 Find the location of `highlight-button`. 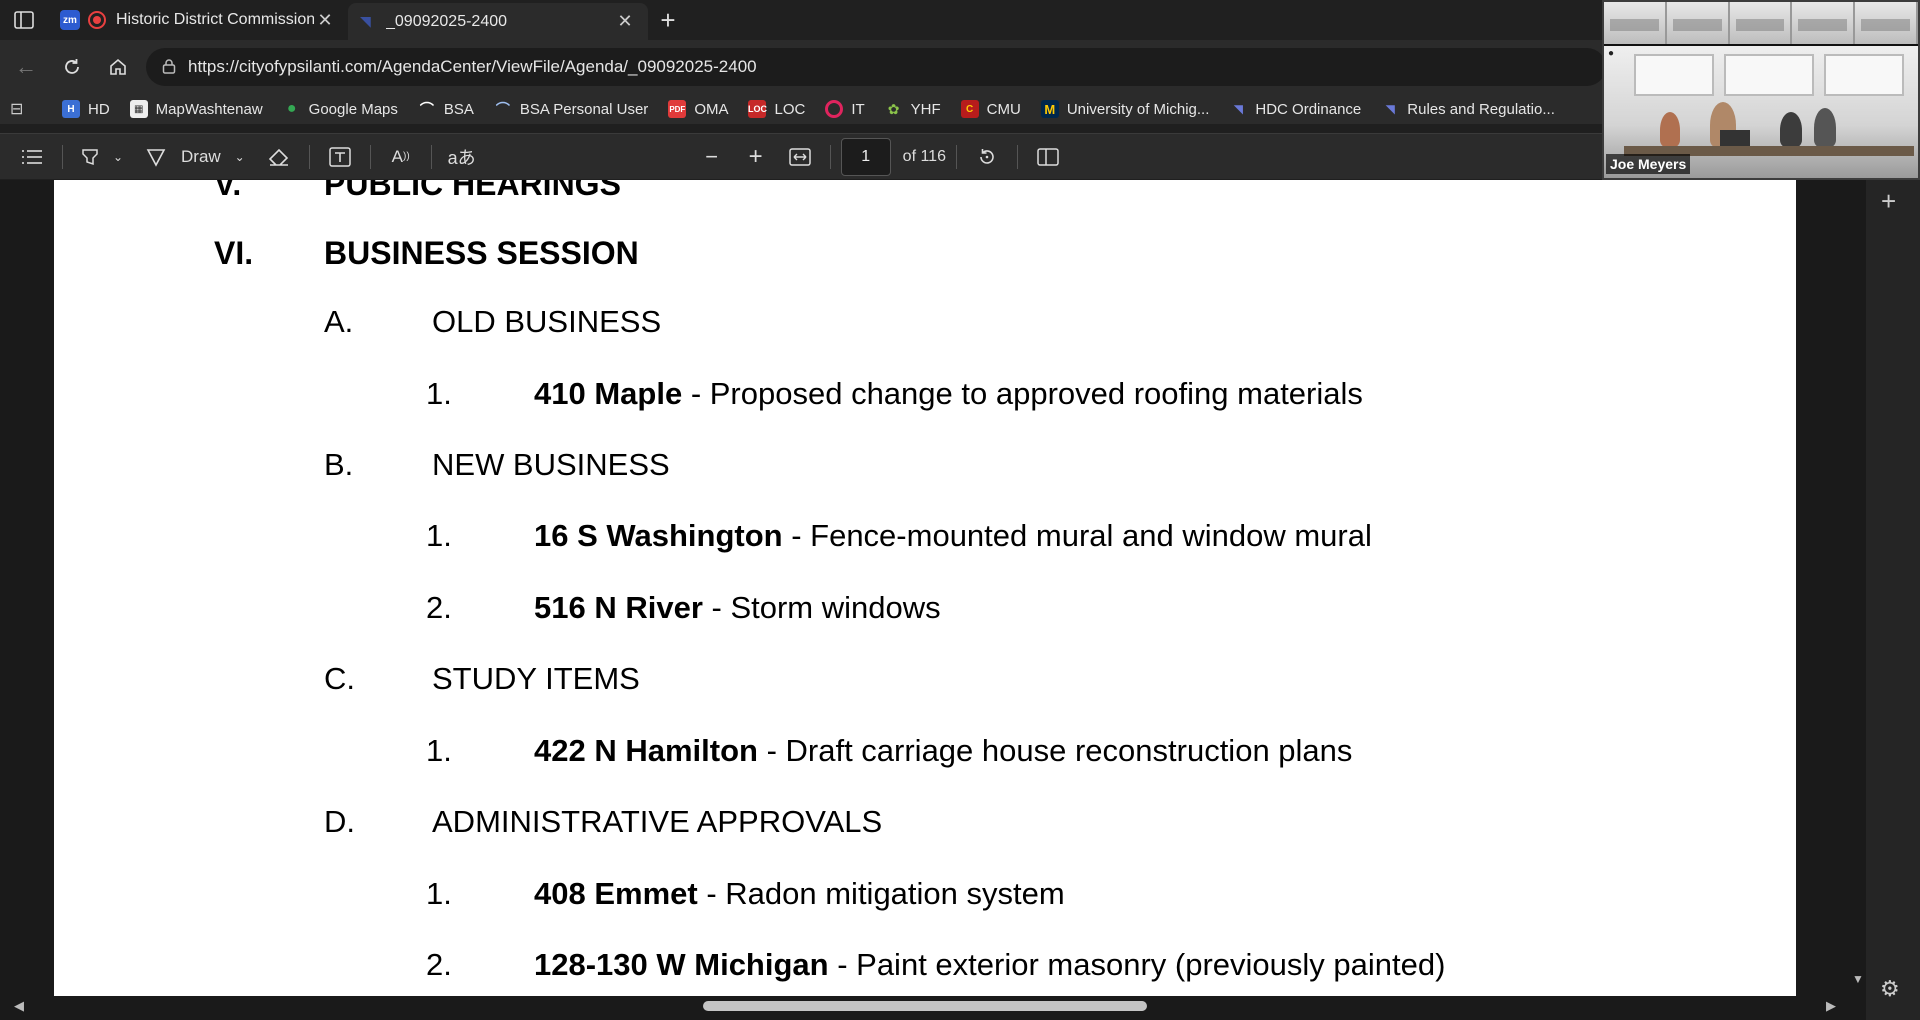

highlight-button is located at coordinates (90, 157).